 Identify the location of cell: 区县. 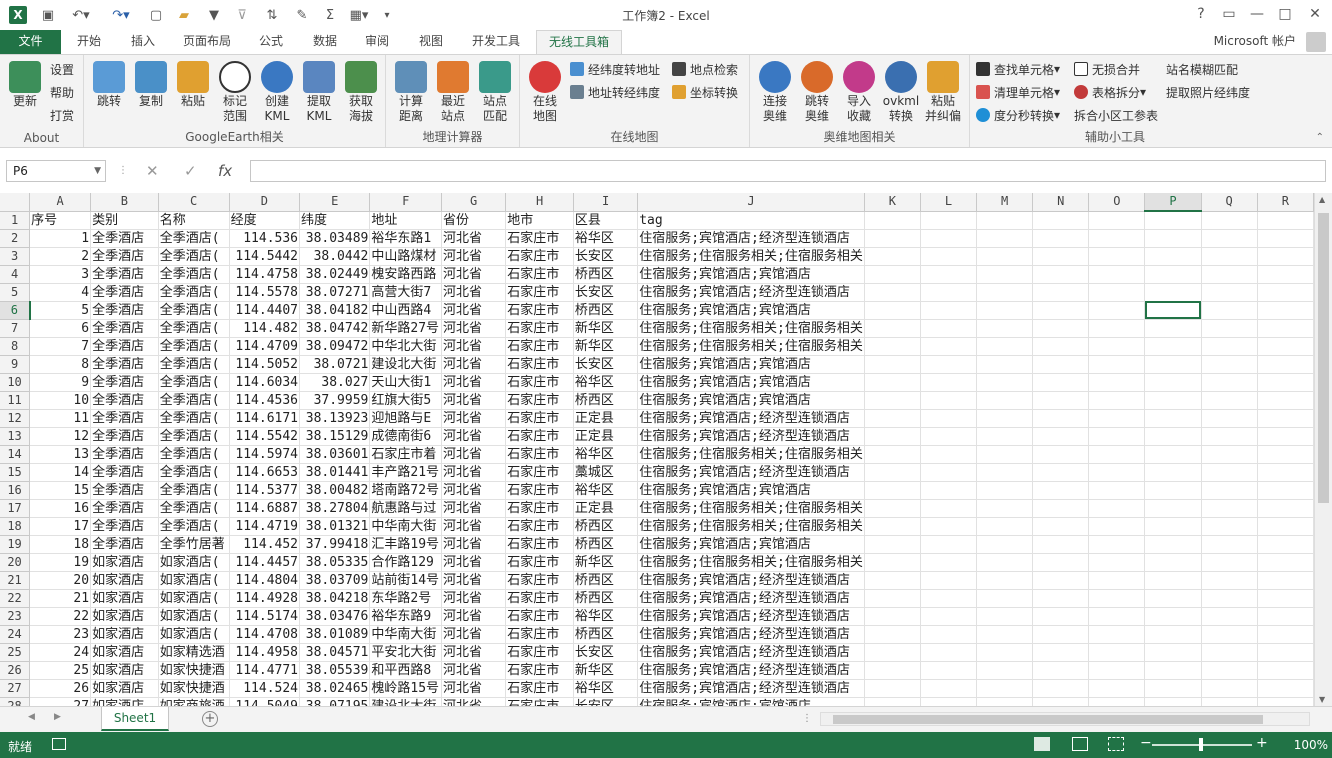
(606, 220).